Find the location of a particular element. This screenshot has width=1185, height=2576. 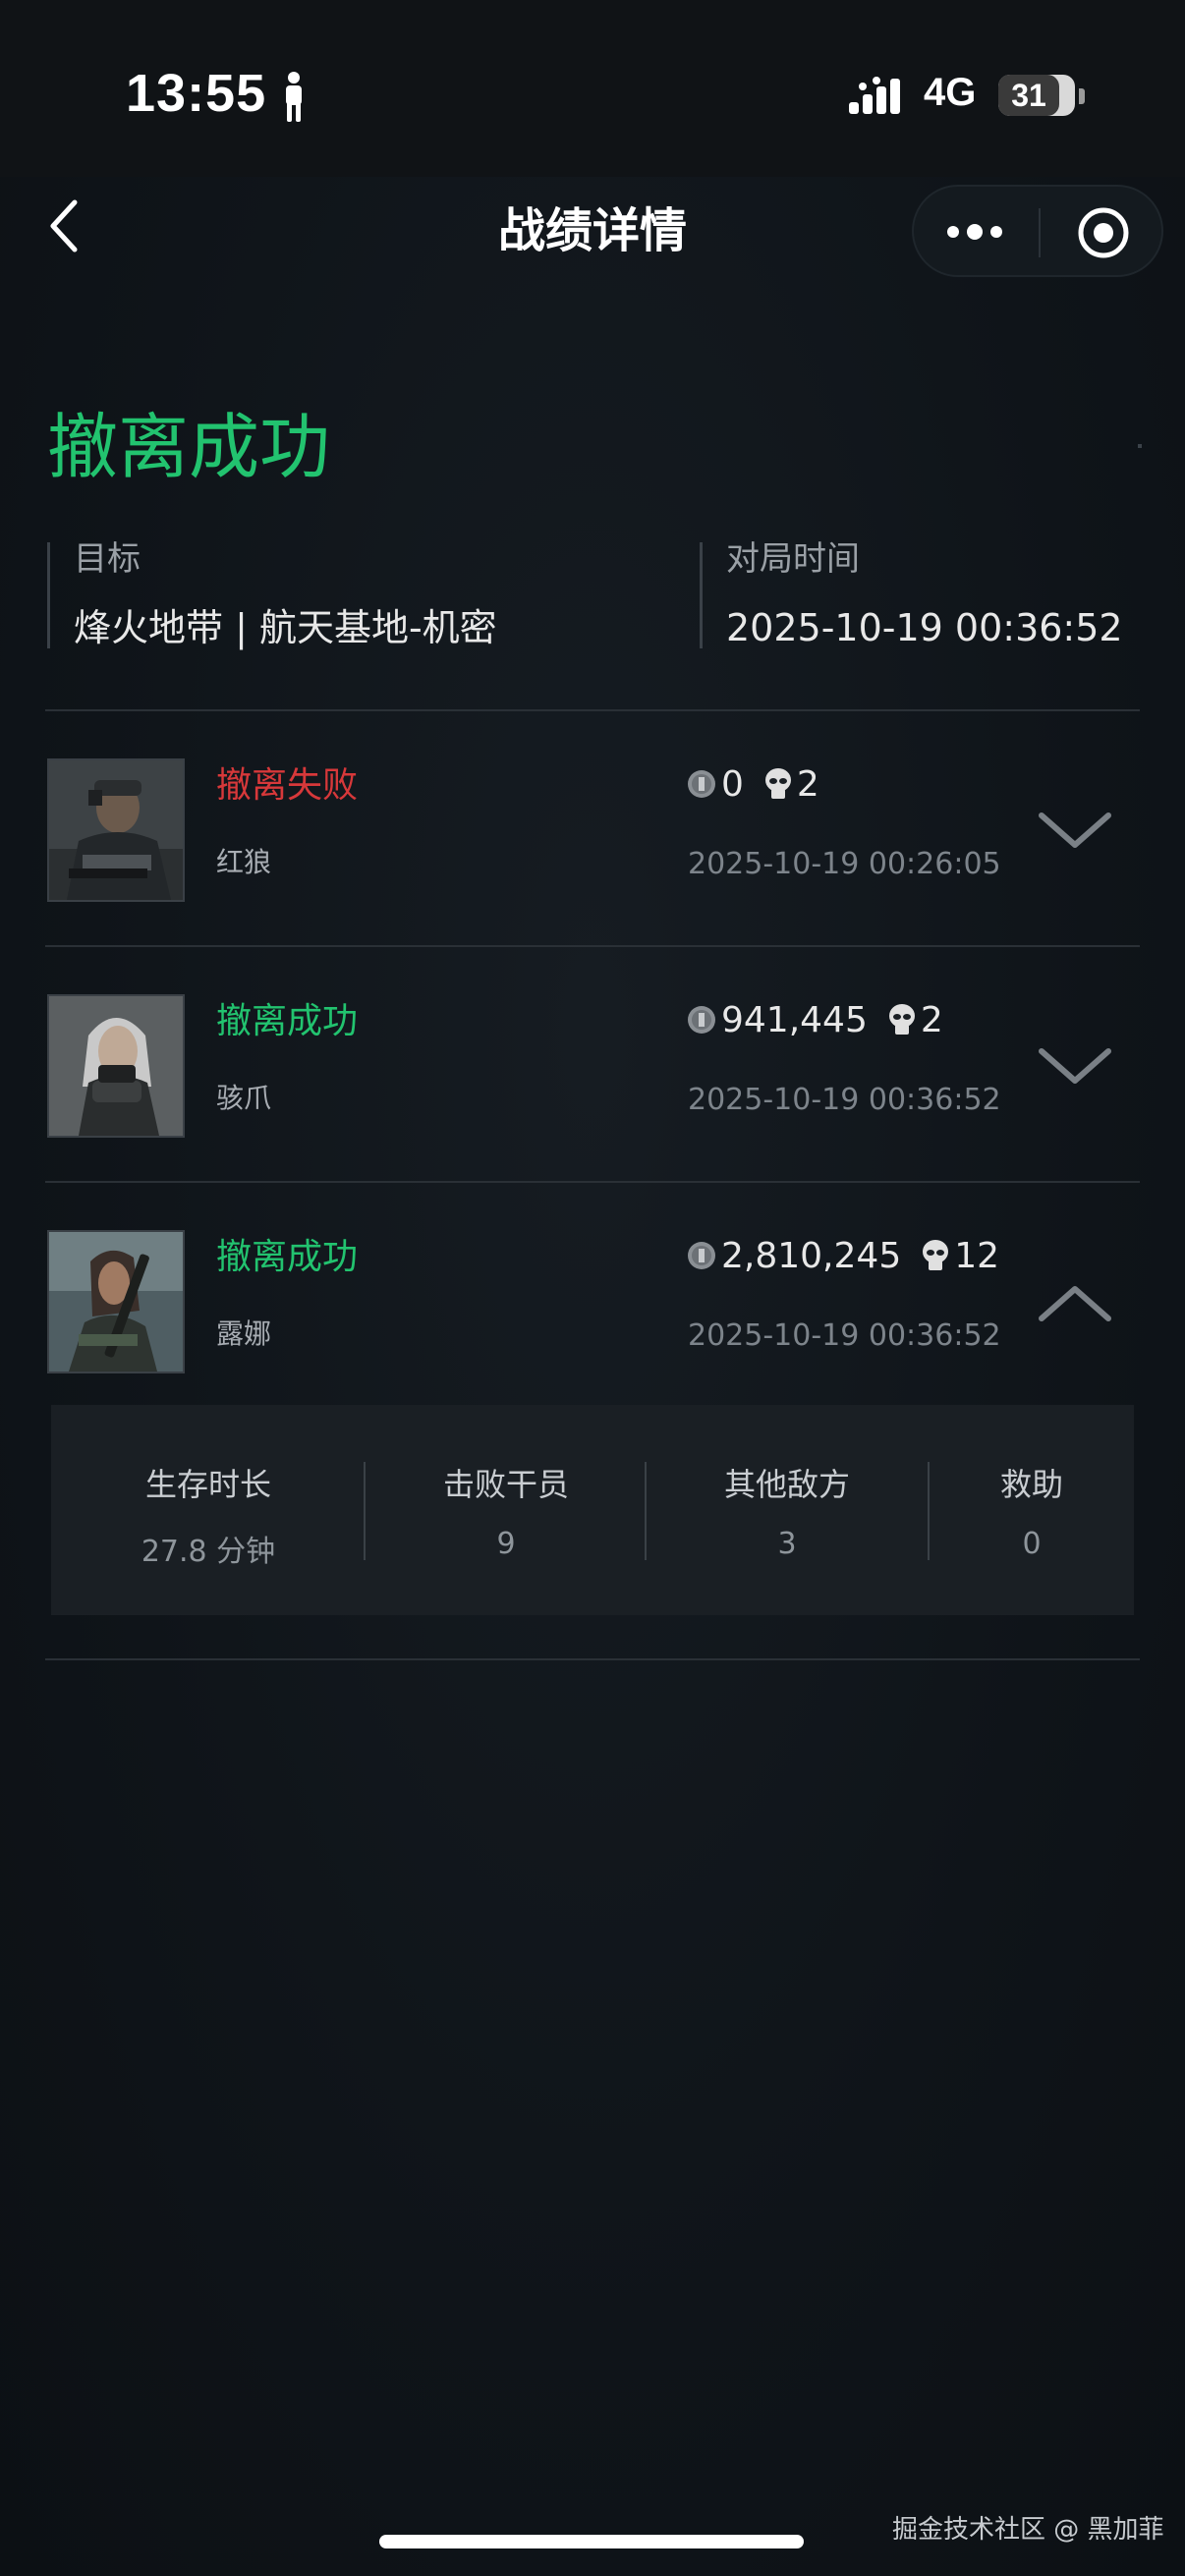

battery-level: 31 is located at coordinates (1029, 95).